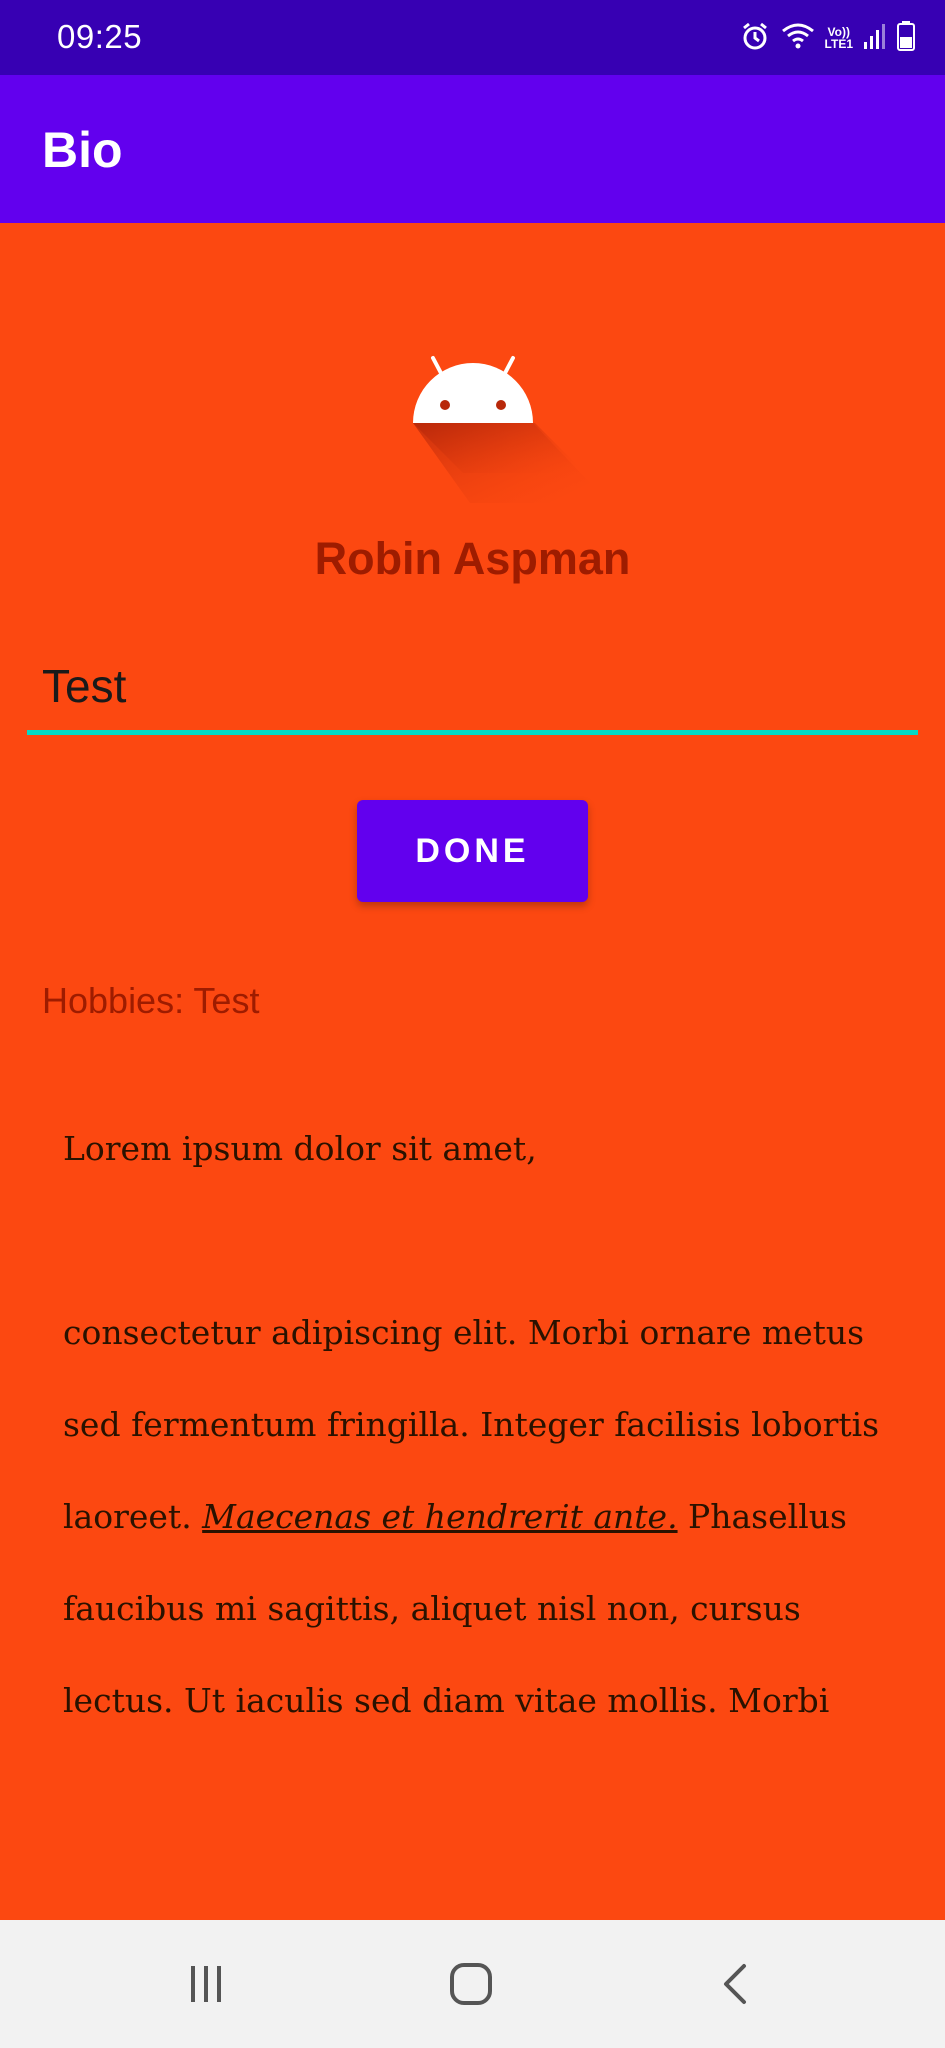 The image size is (945, 2048). What do you see at coordinates (151, 1000) in the screenshot?
I see `hobbies-text: Hobbies: Test` at bounding box center [151, 1000].